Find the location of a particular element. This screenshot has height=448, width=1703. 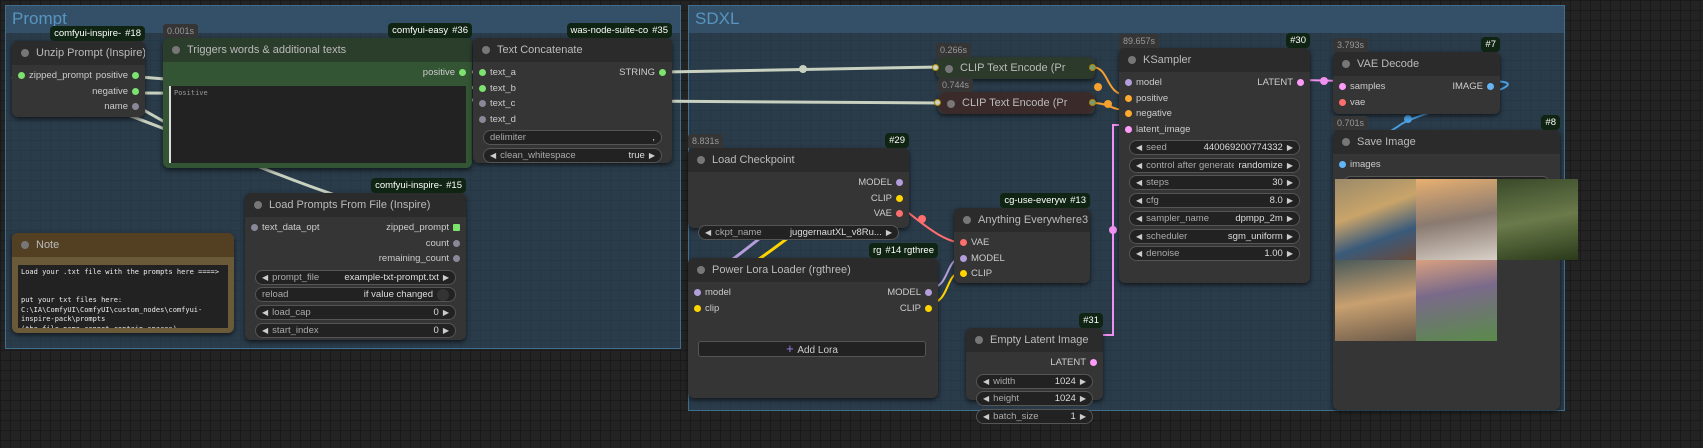

input-slot-text_d: text_d is located at coordinates (497, 119).